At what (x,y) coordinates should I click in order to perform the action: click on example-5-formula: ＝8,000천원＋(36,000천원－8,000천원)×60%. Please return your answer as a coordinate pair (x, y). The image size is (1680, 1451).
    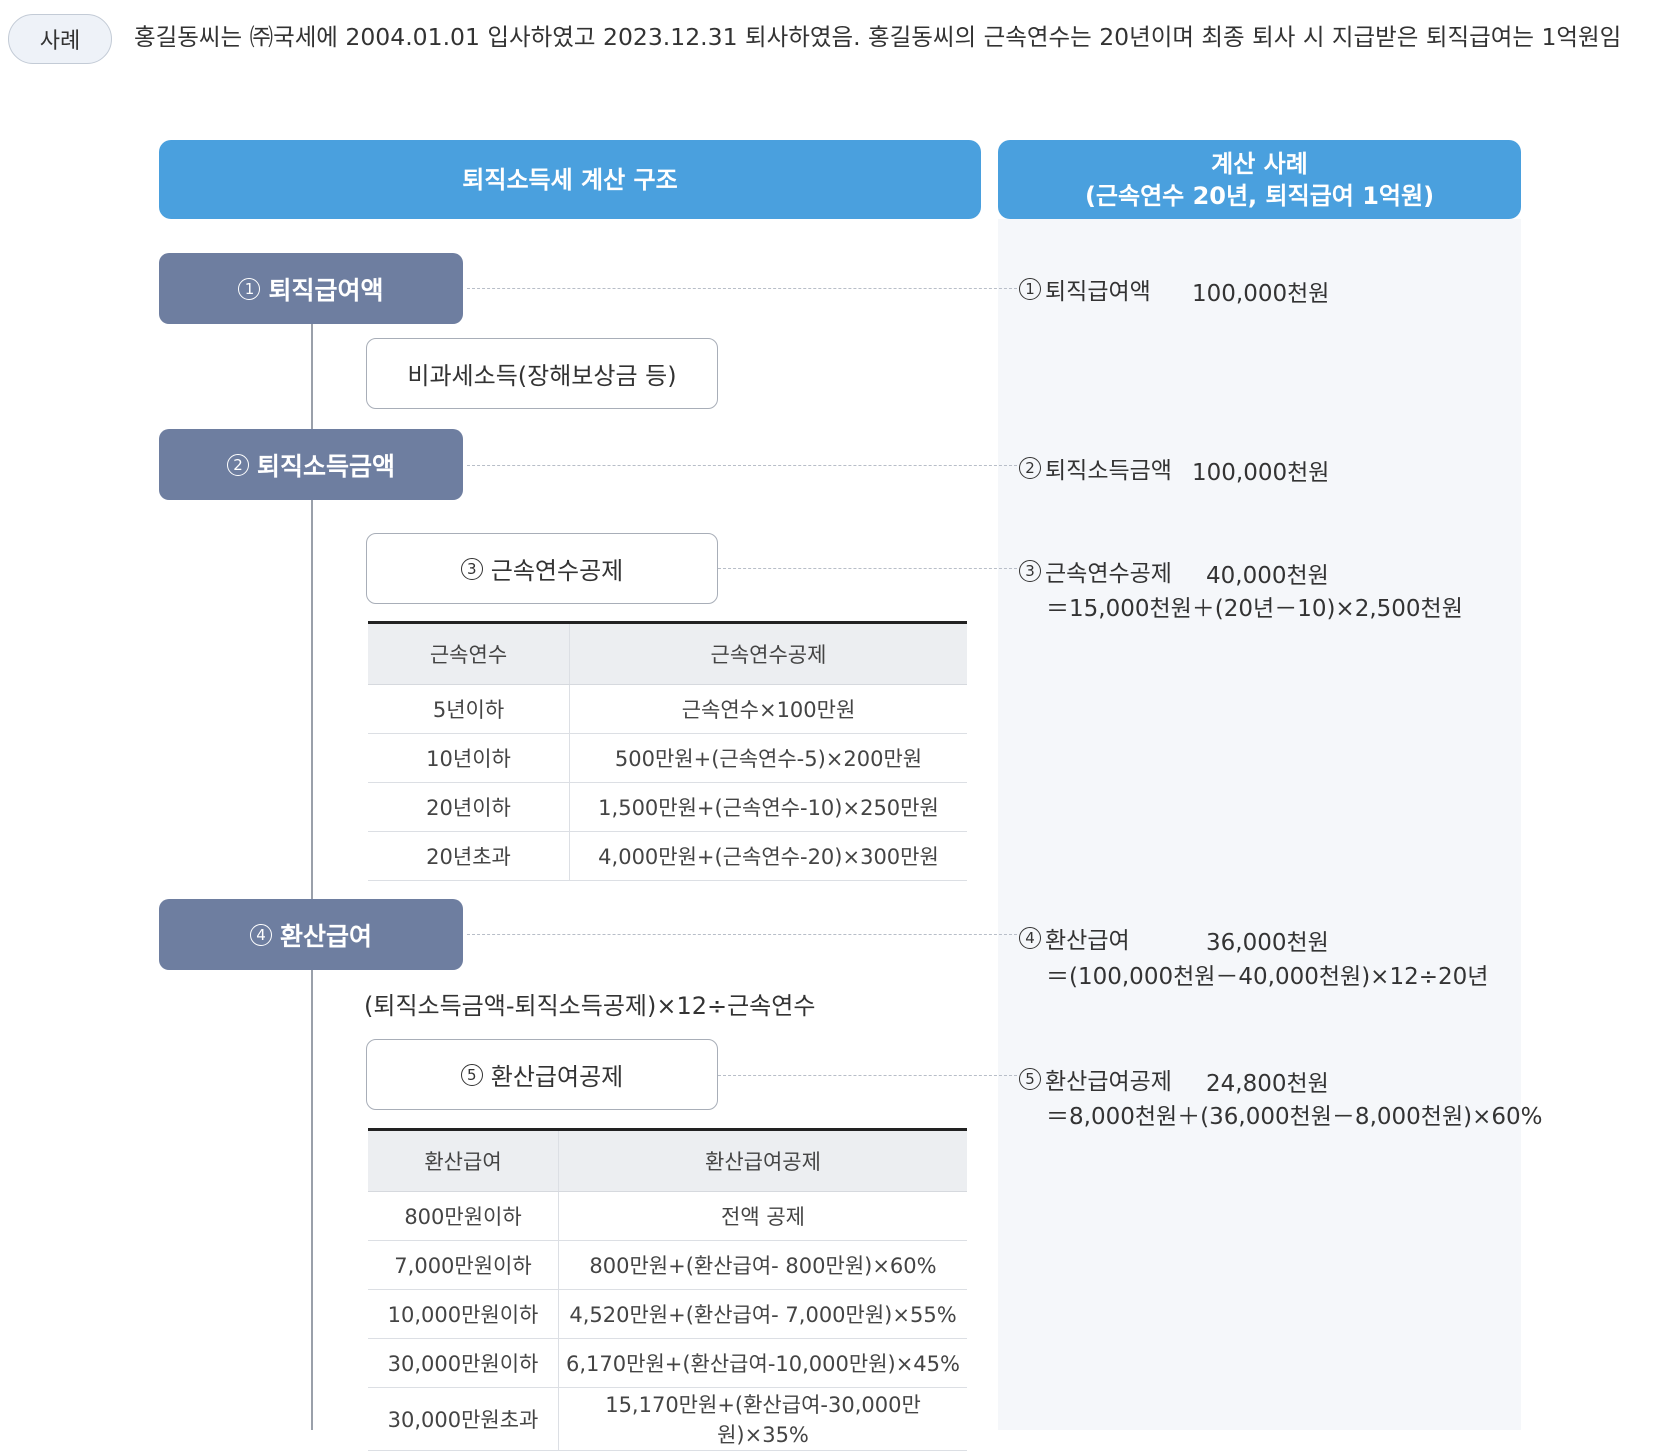
    Looking at the image, I should click on (1294, 1117).